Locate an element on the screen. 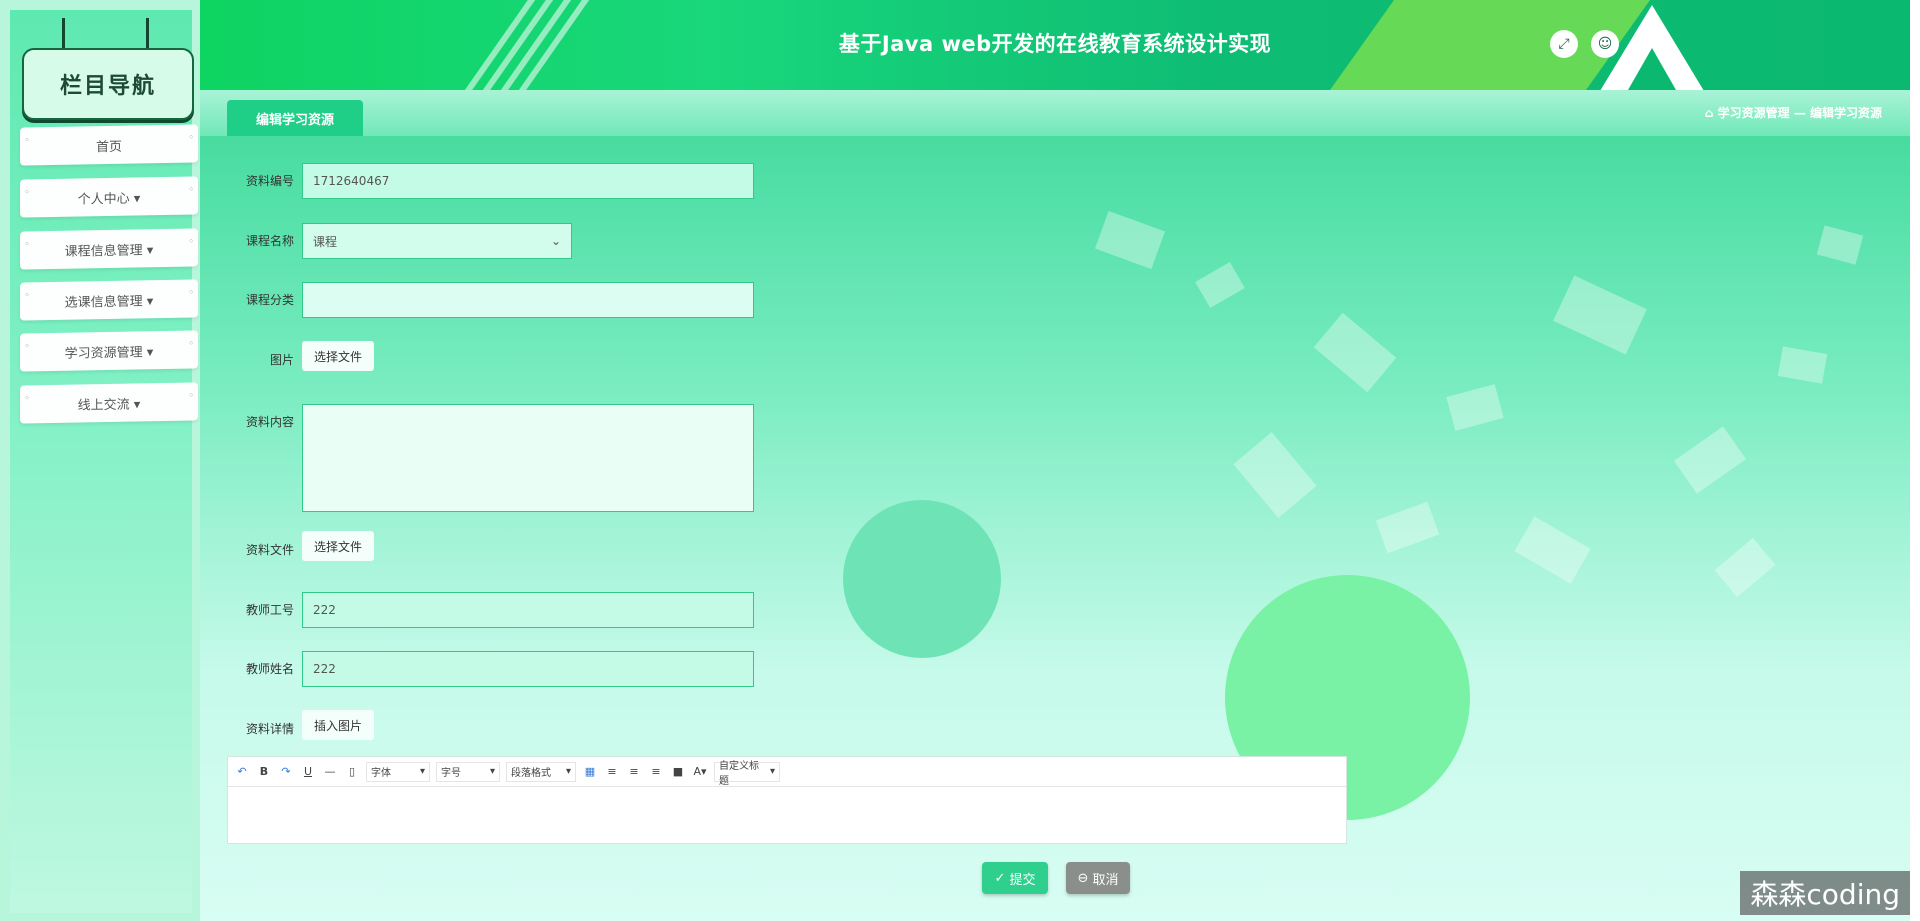 The image size is (1920, 921). course-name-value: 课程 is located at coordinates (325, 241).